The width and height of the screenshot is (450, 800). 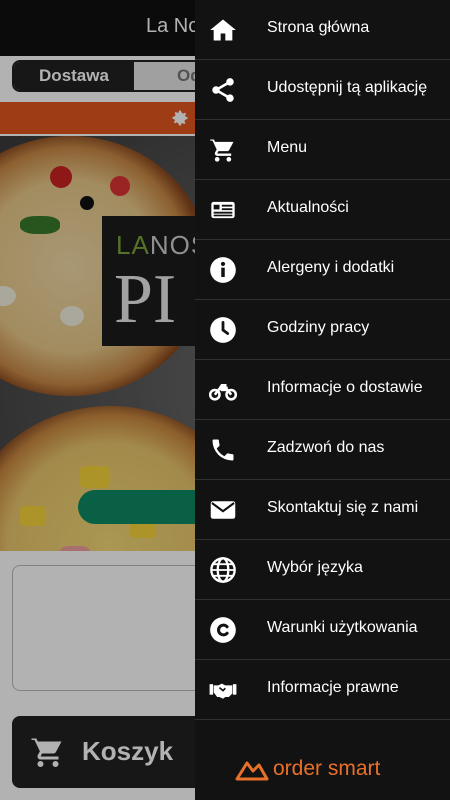 I want to click on menu-item-delivery-info: Informacje o dostawie, so click(x=322, y=390).